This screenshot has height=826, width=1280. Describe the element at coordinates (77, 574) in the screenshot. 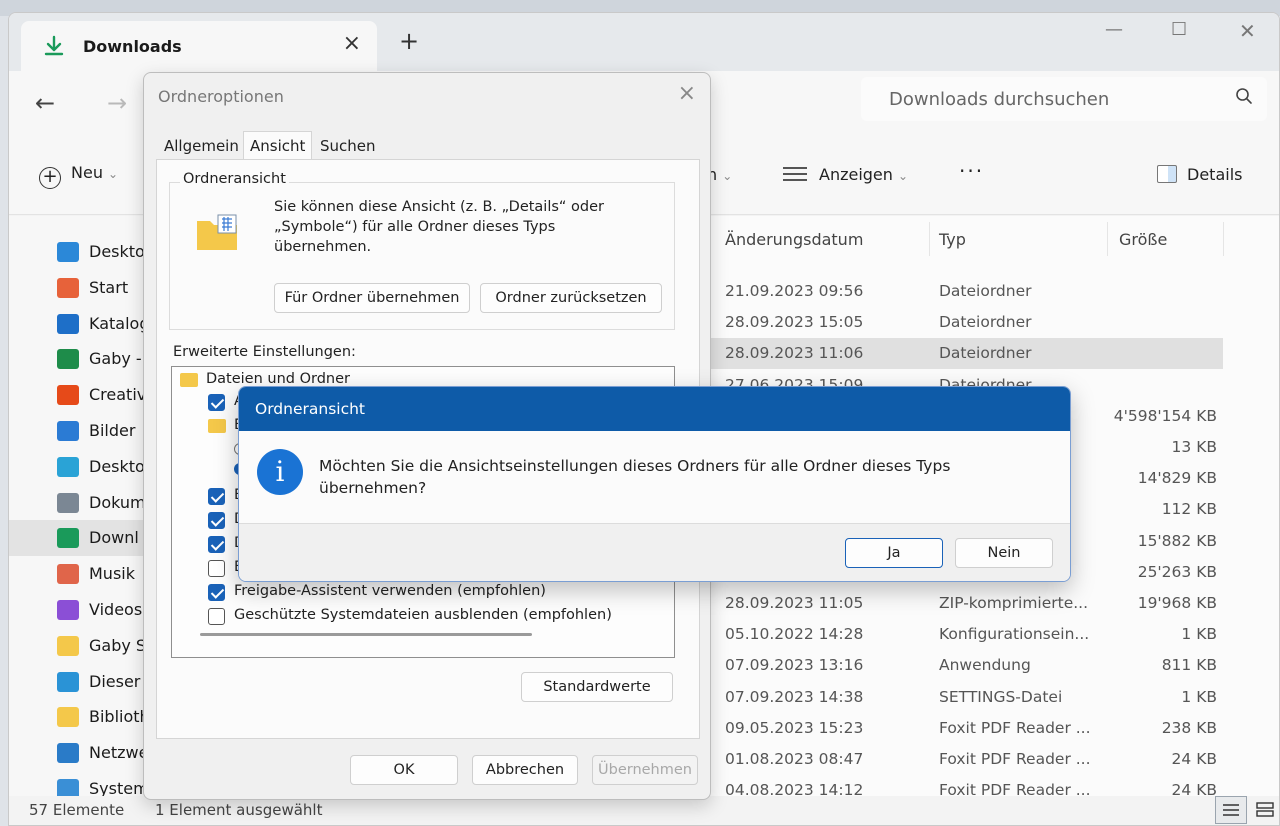

I see `sidebar-item: Musik` at that location.